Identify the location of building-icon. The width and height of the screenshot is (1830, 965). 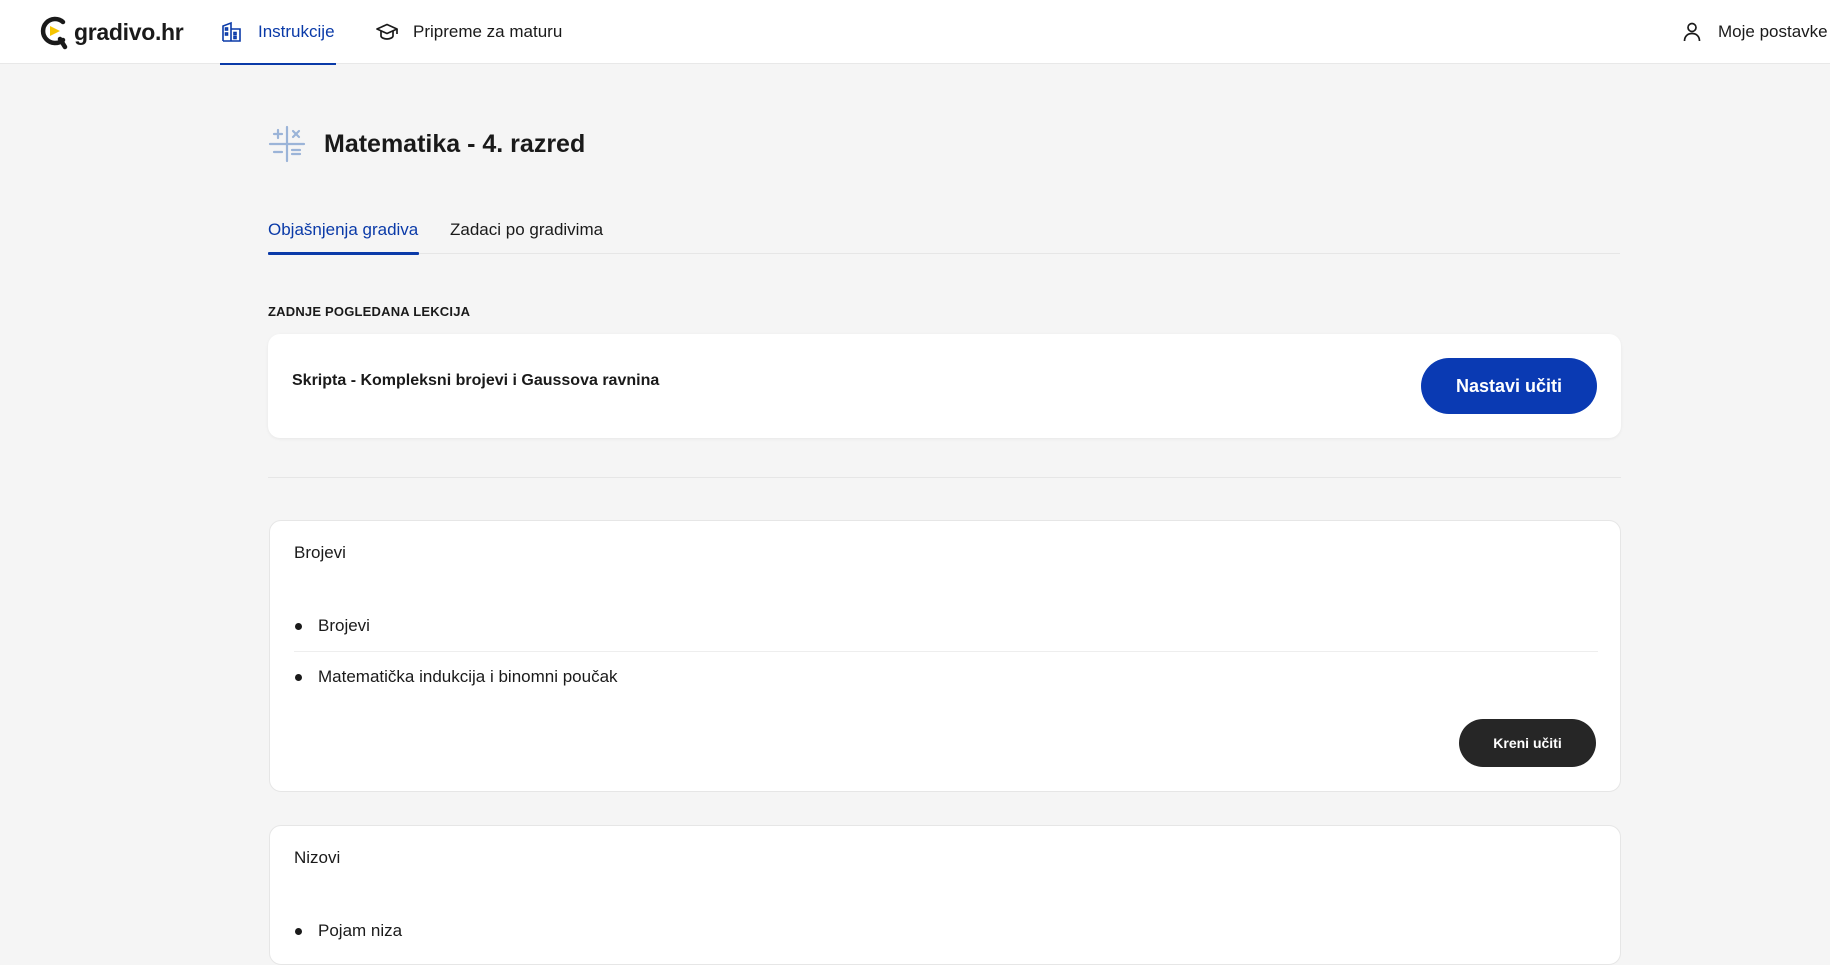
(231, 31).